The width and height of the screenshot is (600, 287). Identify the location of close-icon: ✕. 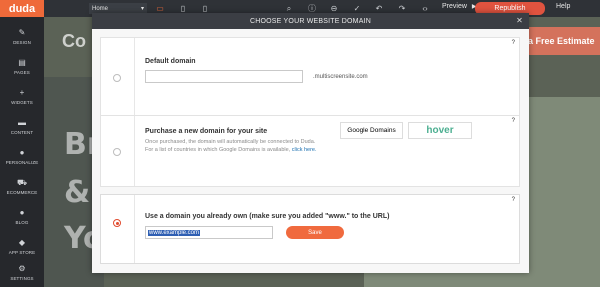
(519, 20).